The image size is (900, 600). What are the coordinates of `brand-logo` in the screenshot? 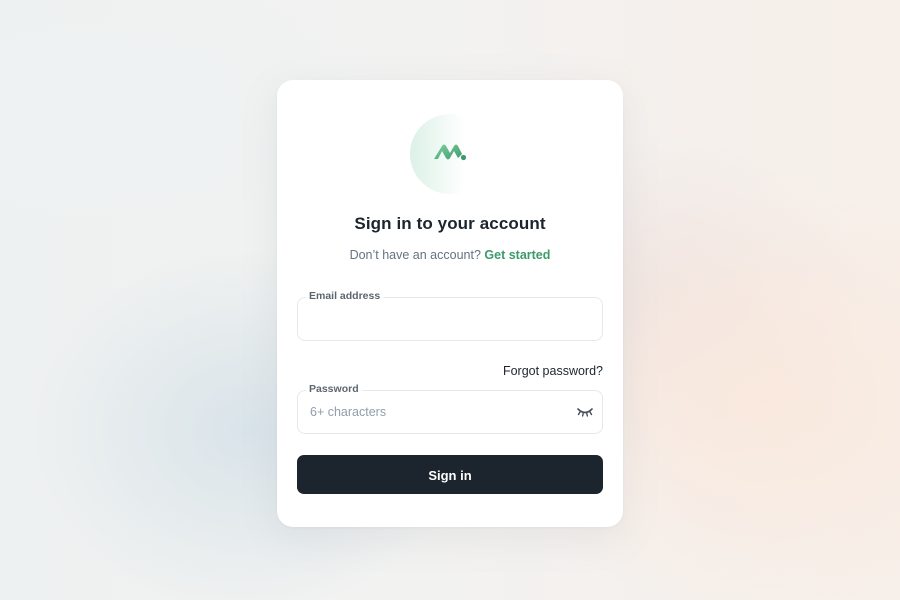 It's located at (450, 154).